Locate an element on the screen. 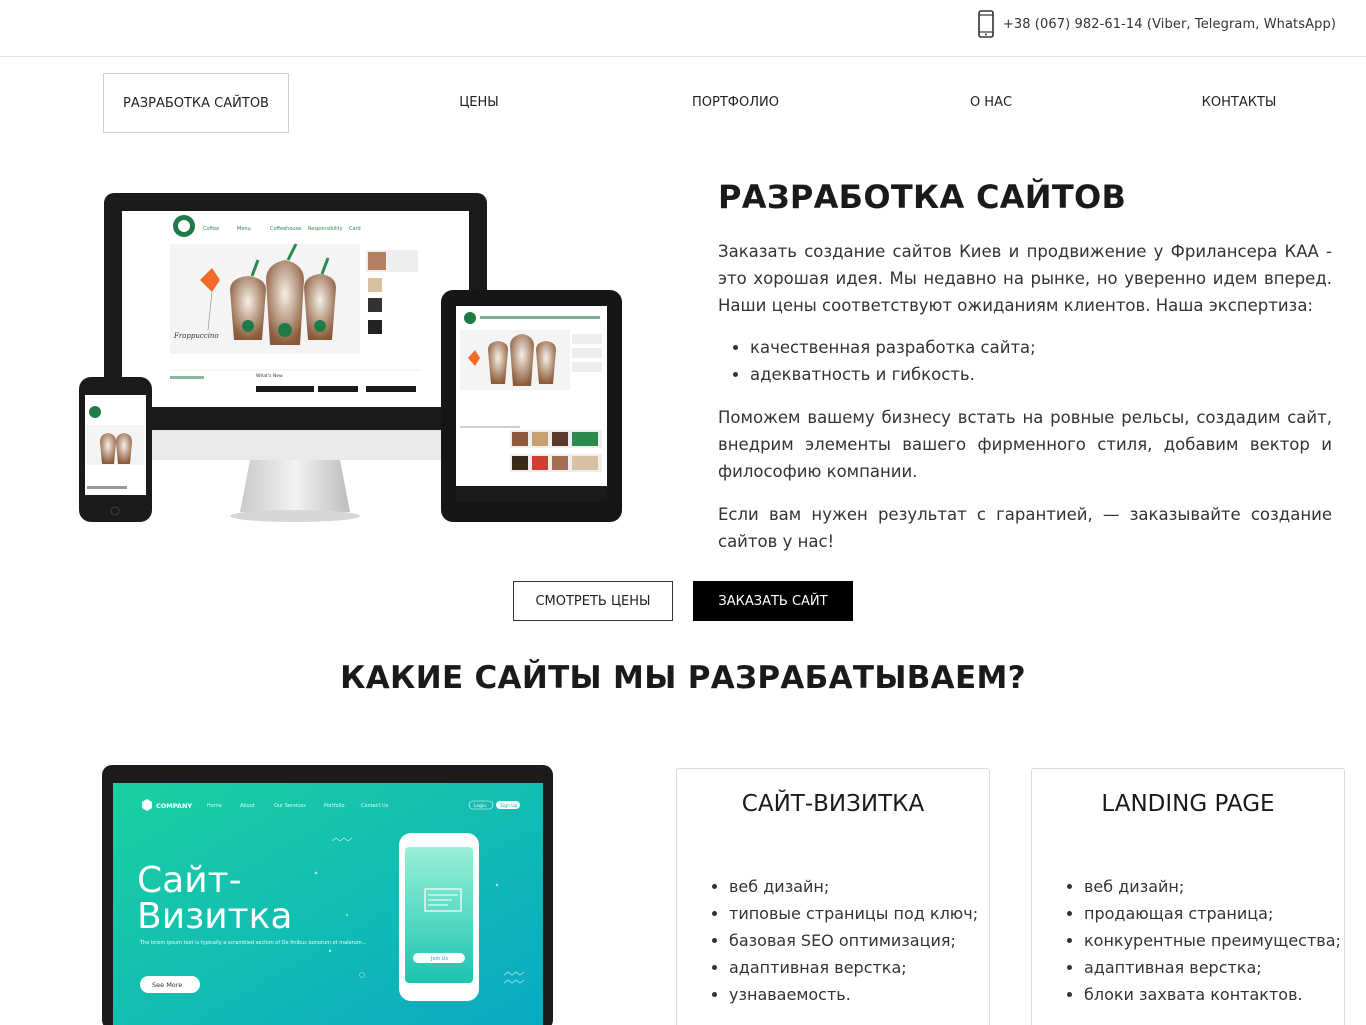 This screenshot has width=1366, height=1025. list-item: типовые страницы под ключ; is located at coordinates (853, 913).